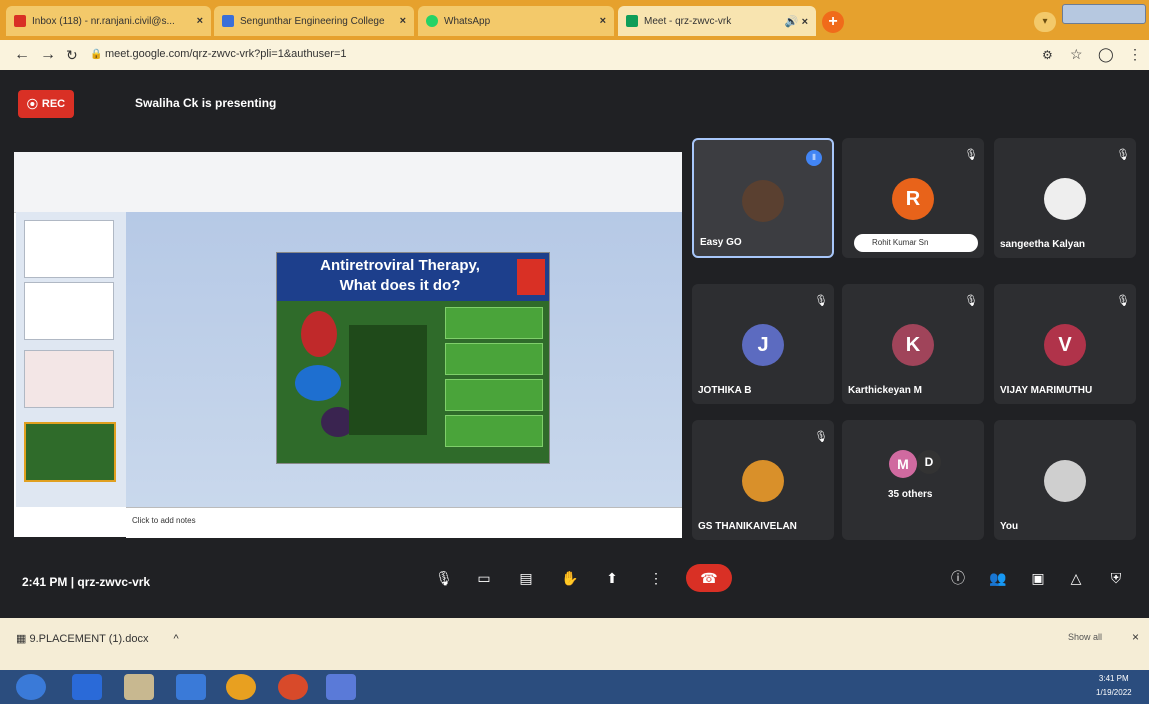 The height and width of the screenshot is (704, 1149). Describe the element at coordinates (717, 21) in the screenshot. I see `tab-meet: Meet - qrz-zwvc-vrk 🔊 ×` at that location.